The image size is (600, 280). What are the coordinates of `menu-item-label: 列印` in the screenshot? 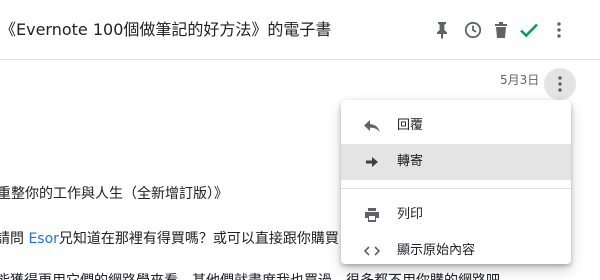 It's located at (410, 214).